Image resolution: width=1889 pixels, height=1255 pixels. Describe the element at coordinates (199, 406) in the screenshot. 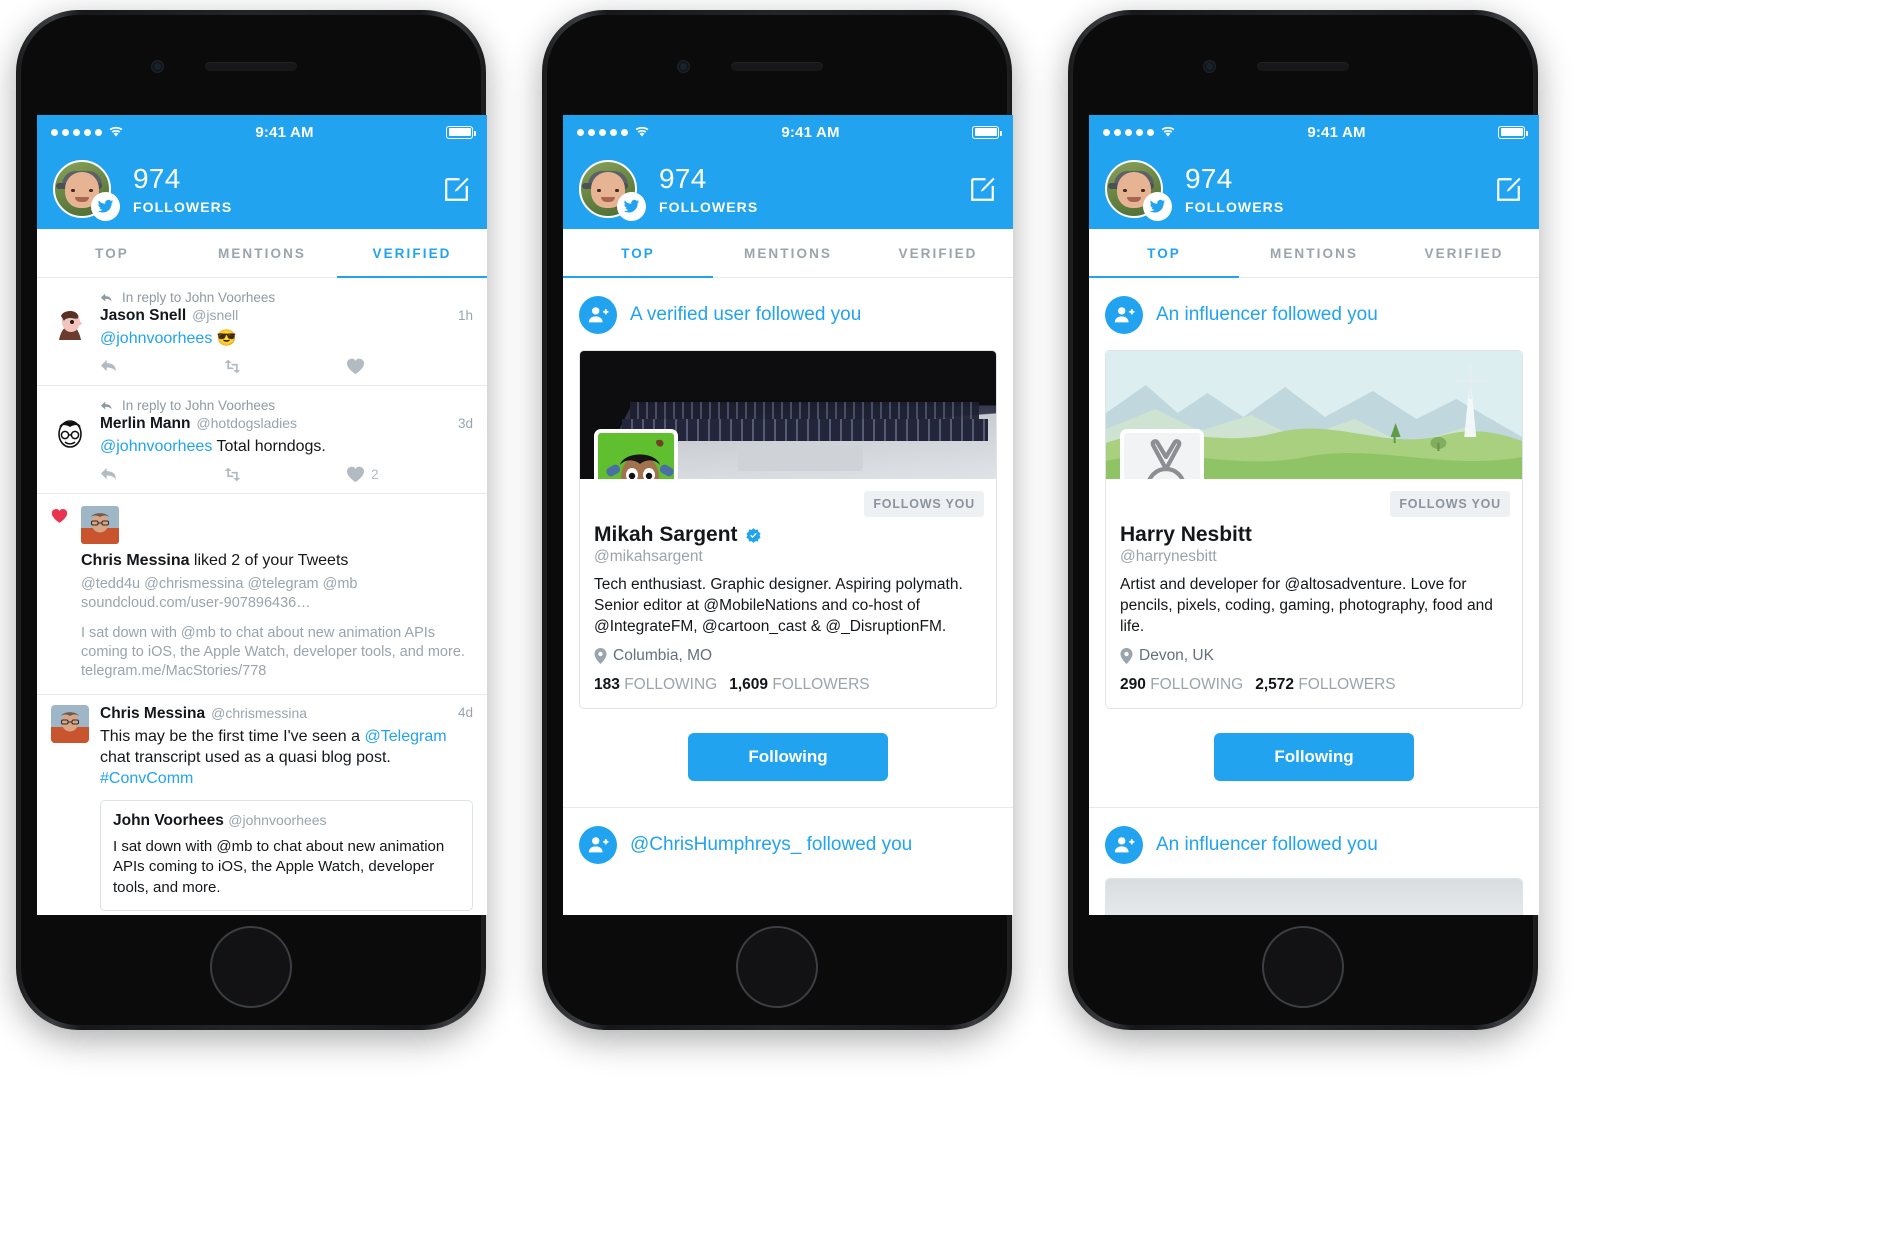

I see `reply-context-text: In reply to John Voorhees` at that location.